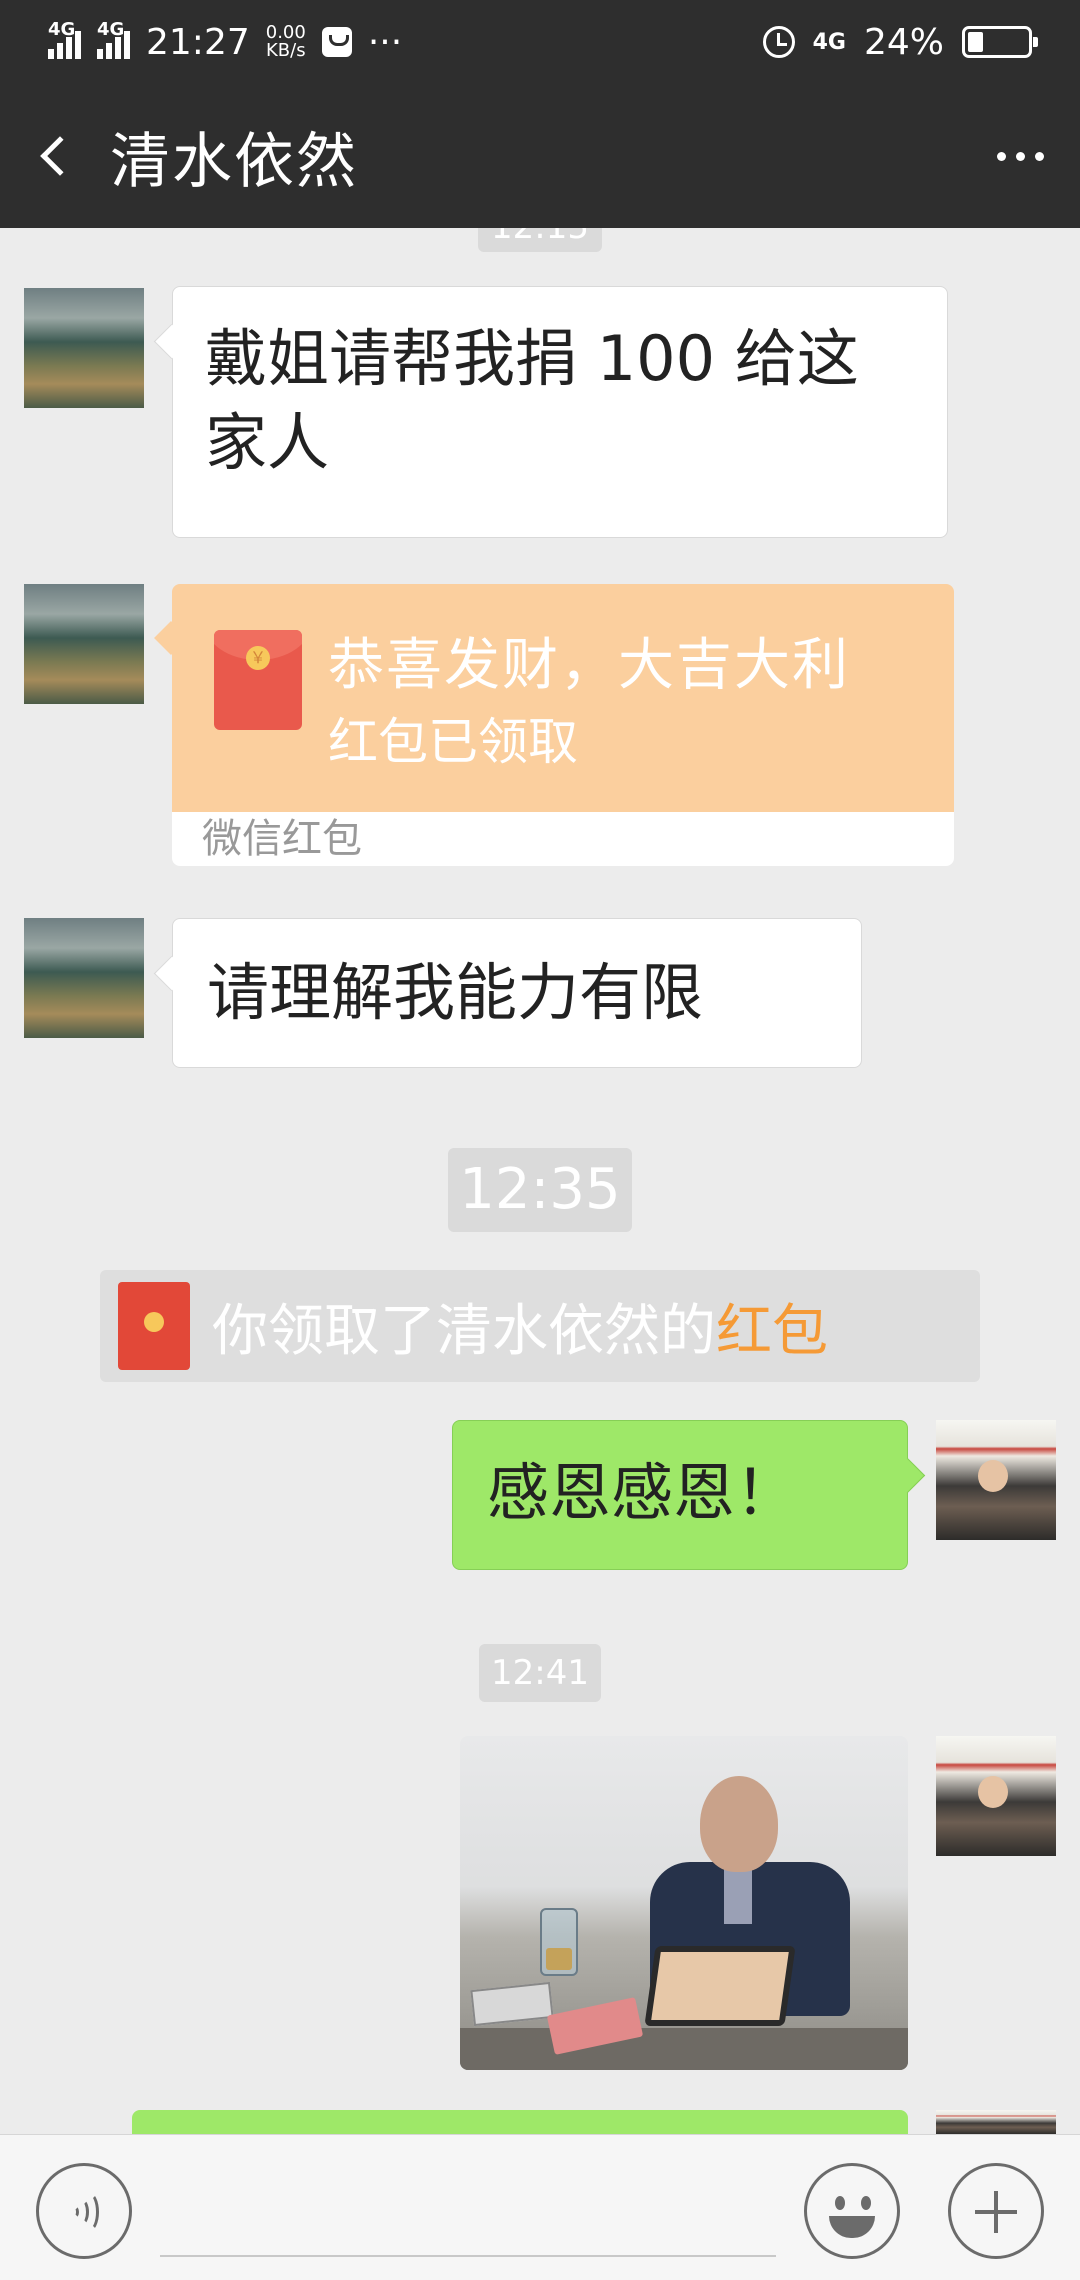 The image size is (1080, 2280). Describe the element at coordinates (60, 156) in the screenshot. I see `back-arrow-icon` at that location.